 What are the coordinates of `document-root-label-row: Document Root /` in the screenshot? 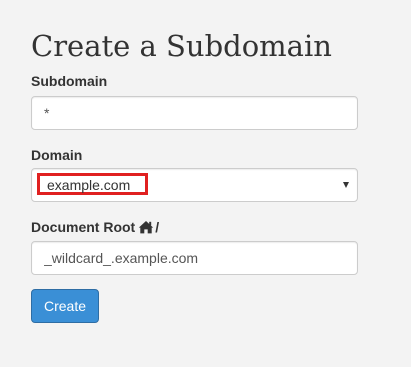 It's located at (95, 228).